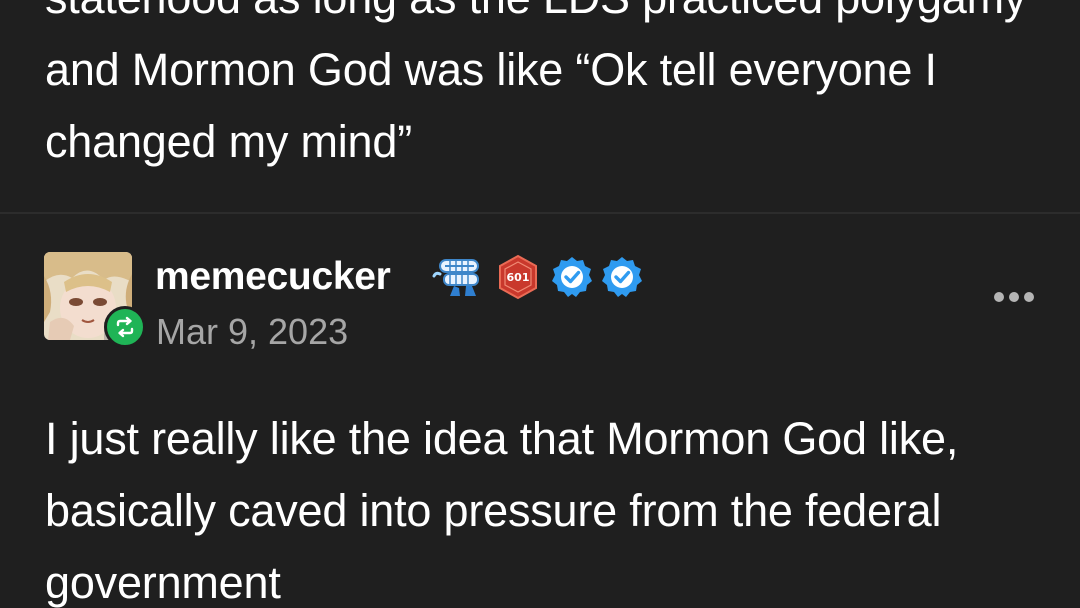 This screenshot has width=1080, height=608. I want to click on hex-badge-icon: 601, so click(518, 277).